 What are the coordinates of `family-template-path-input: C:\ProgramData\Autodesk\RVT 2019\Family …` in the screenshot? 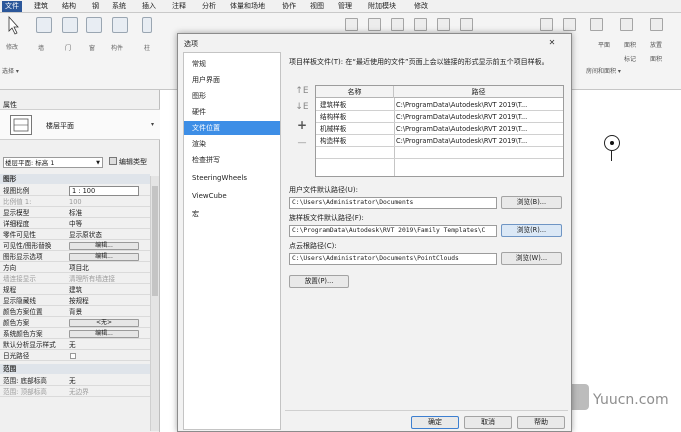 It's located at (393, 231).